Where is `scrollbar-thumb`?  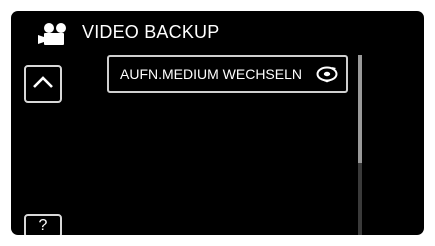 scrollbar-thumb is located at coordinates (360, 109).